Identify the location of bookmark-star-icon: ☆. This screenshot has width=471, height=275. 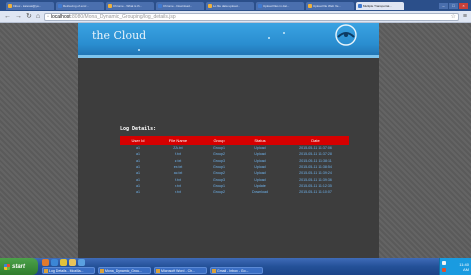
(454, 16).